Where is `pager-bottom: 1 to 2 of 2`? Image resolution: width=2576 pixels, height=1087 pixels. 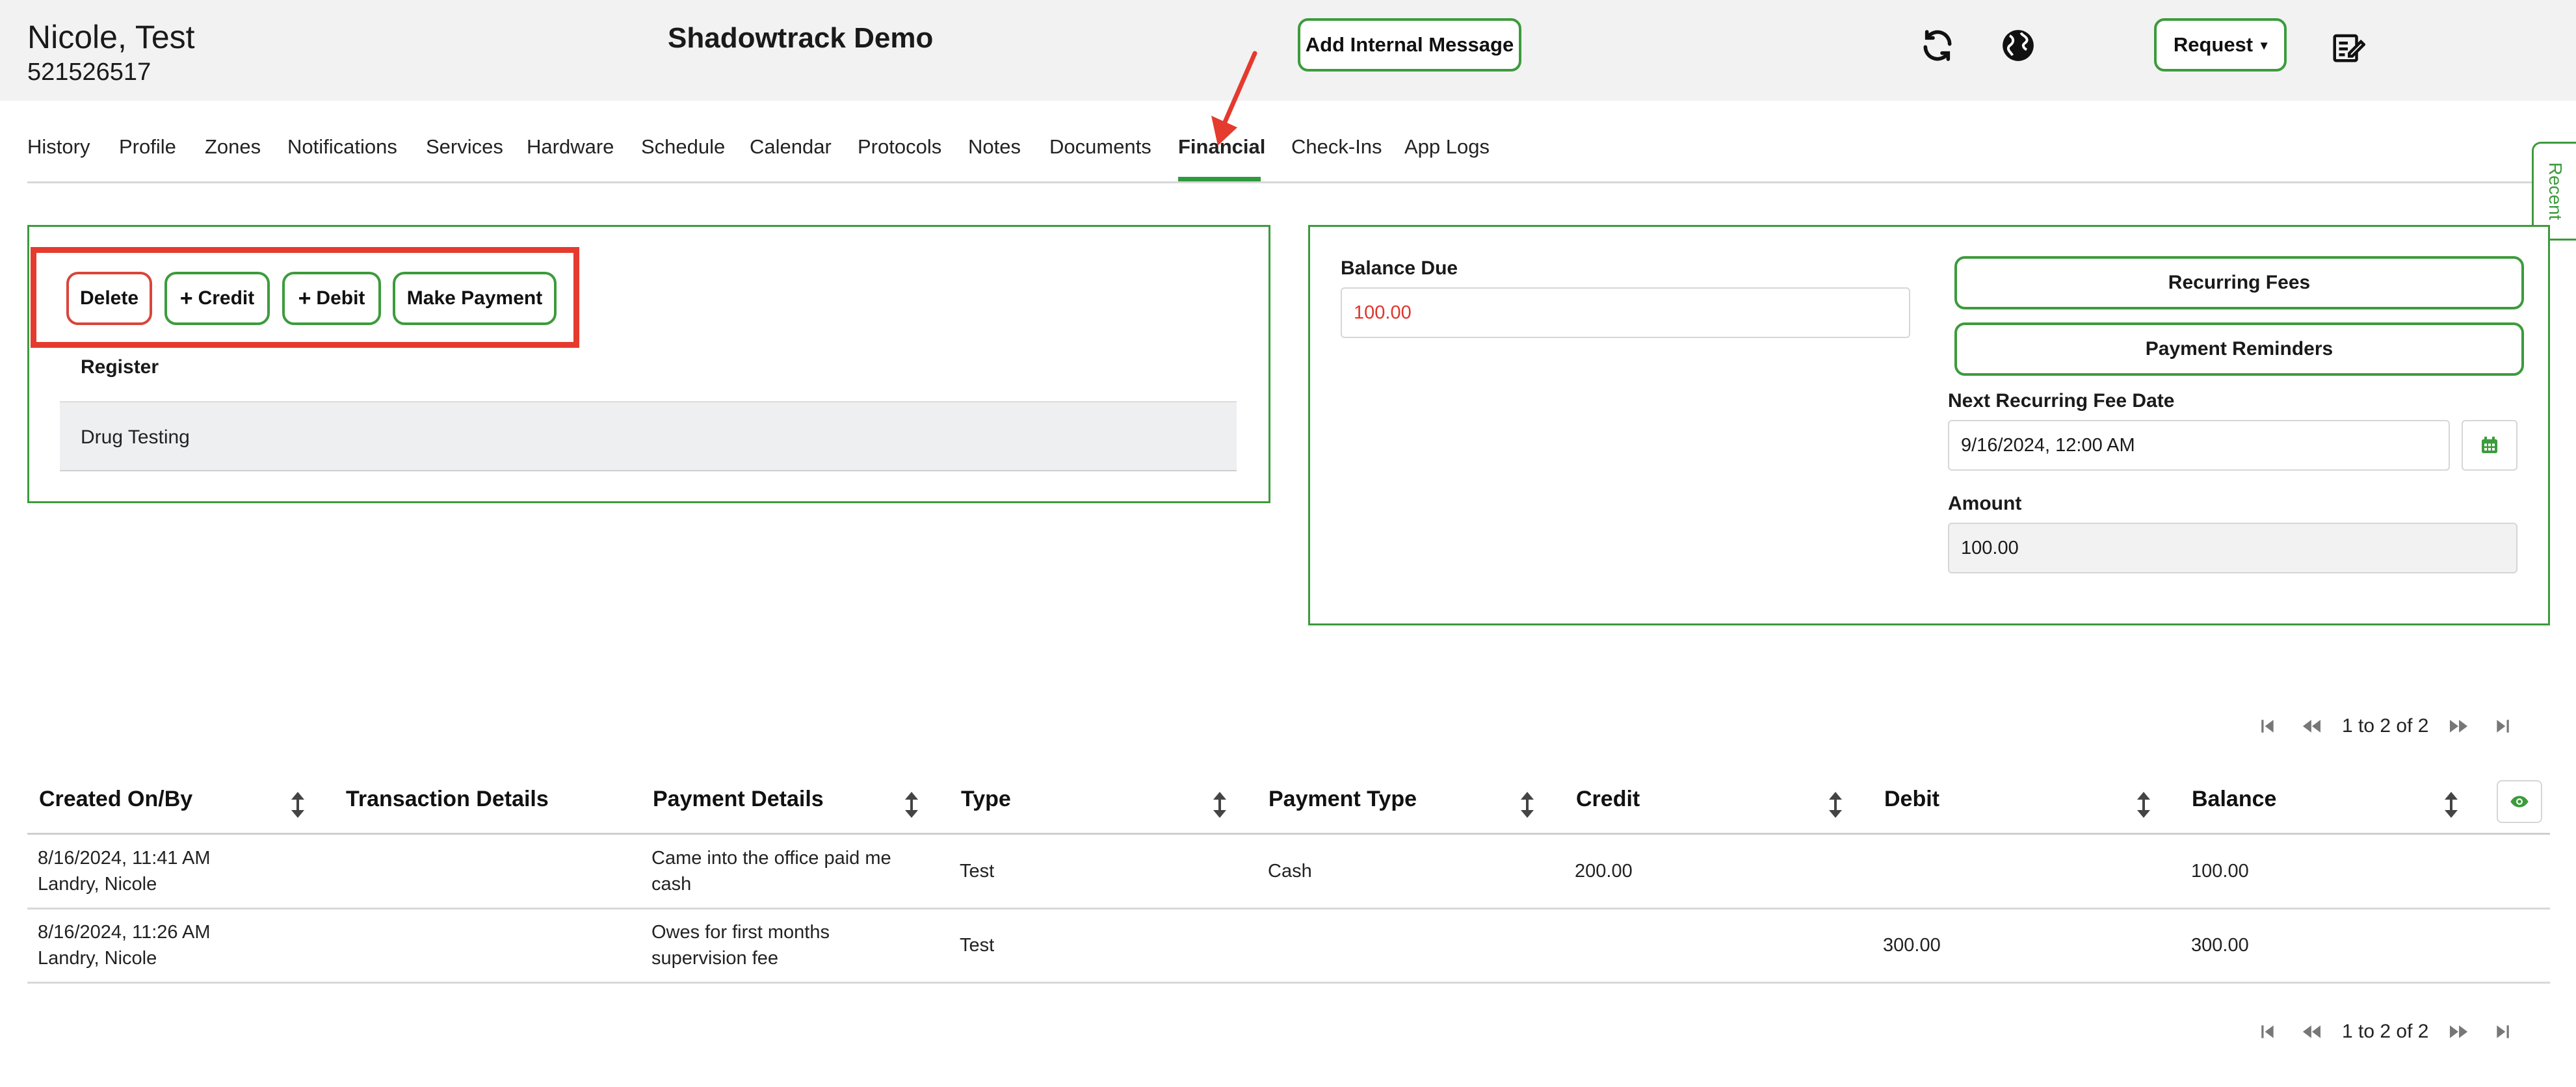 pager-bottom: 1 to 2 of 2 is located at coordinates (2393, 1032).